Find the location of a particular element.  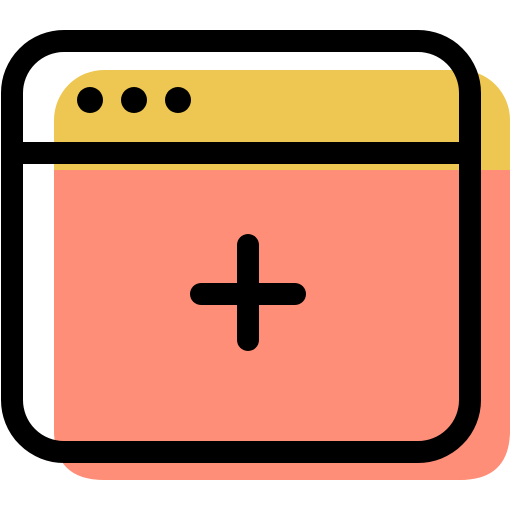

window-dots is located at coordinates (134, 100).